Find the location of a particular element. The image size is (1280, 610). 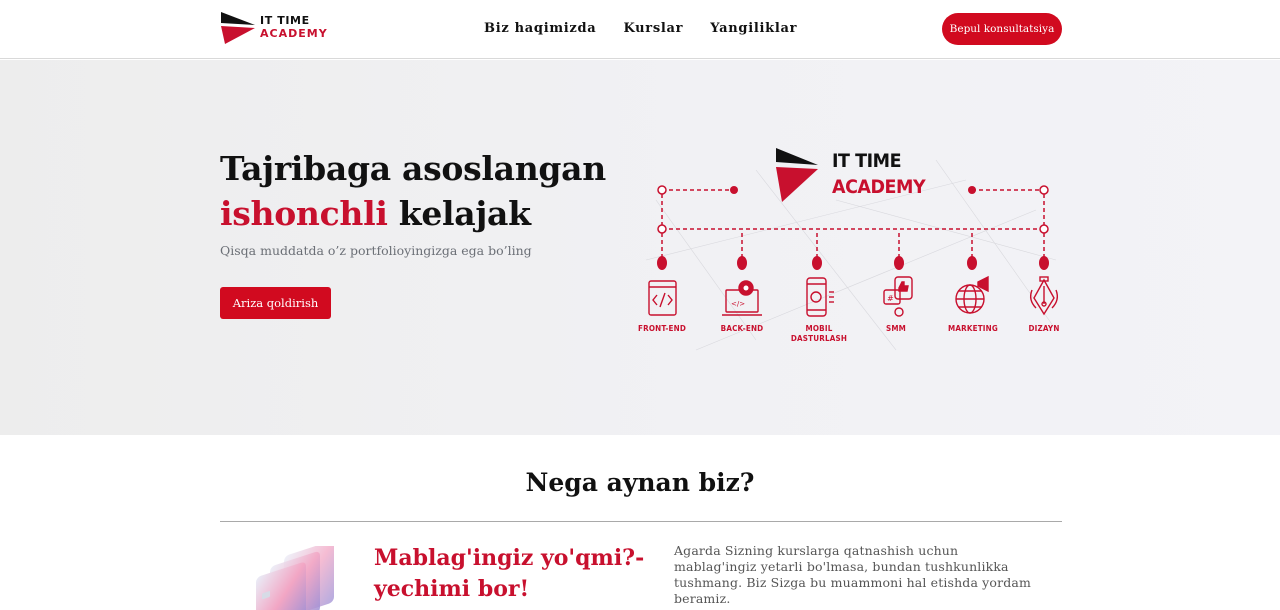

feature-title-line2: yechimi bor! is located at coordinates (452, 589).